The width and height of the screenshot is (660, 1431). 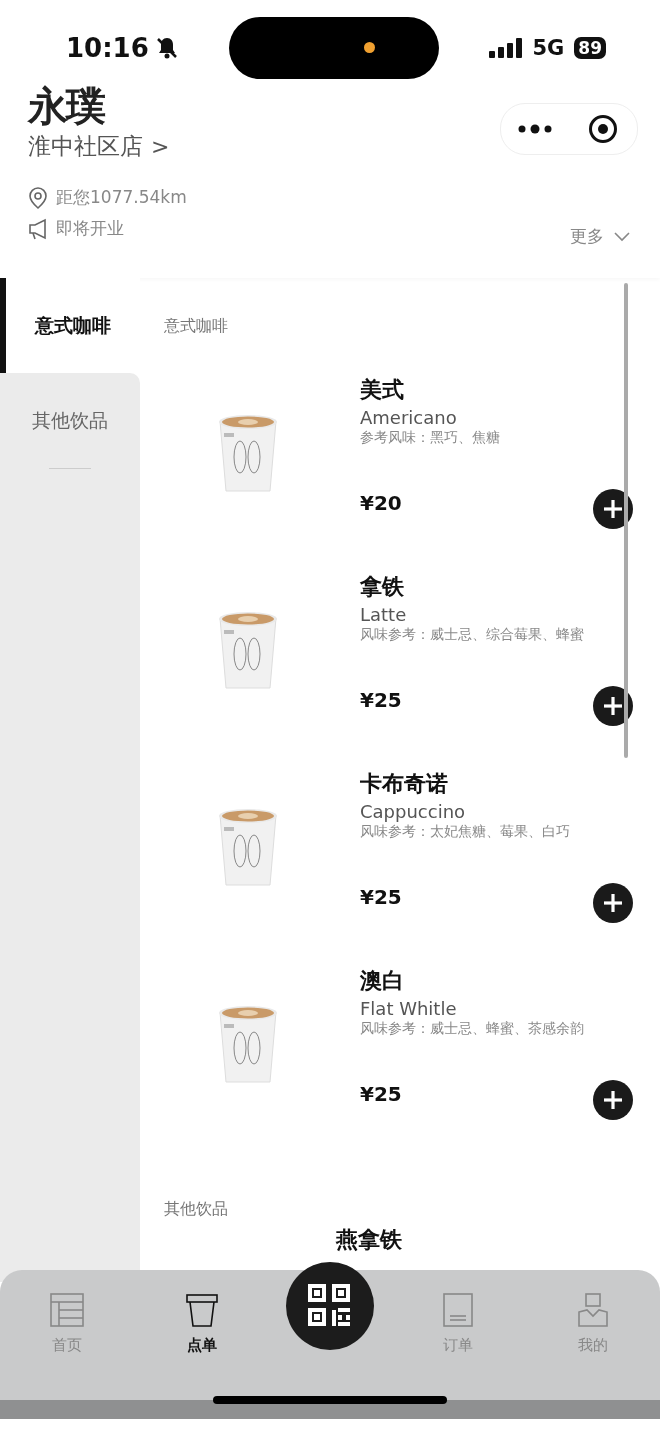 I want to click on cup-icon, so click(x=201, y=1310).